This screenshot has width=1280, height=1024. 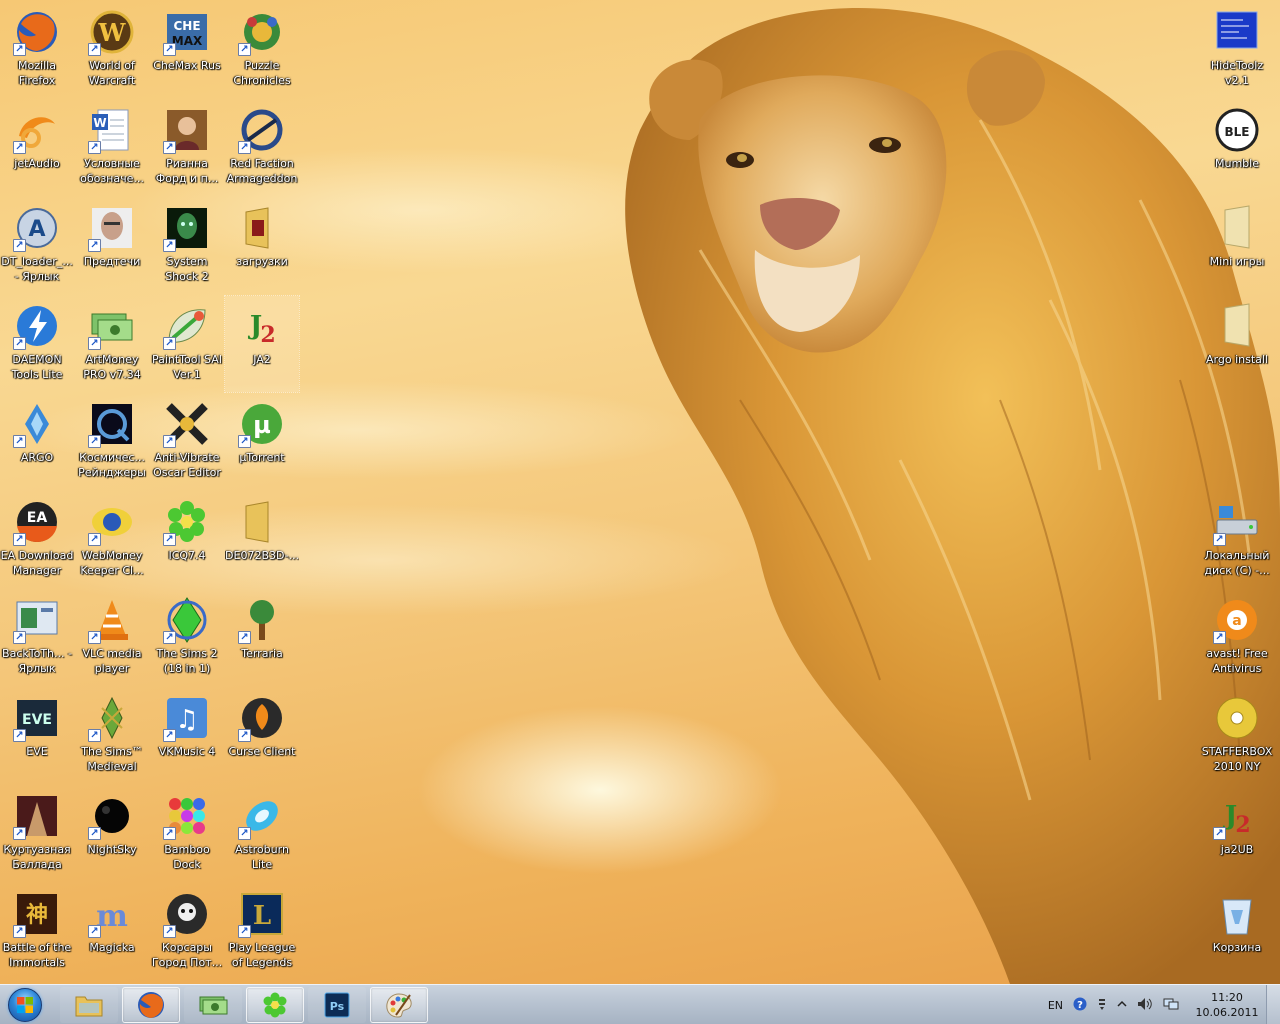 What do you see at coordinates (1227, 1005) in the screenshot?
I see `clock: 11:20 10.06.2011` at bounding box center [1227, 1005].